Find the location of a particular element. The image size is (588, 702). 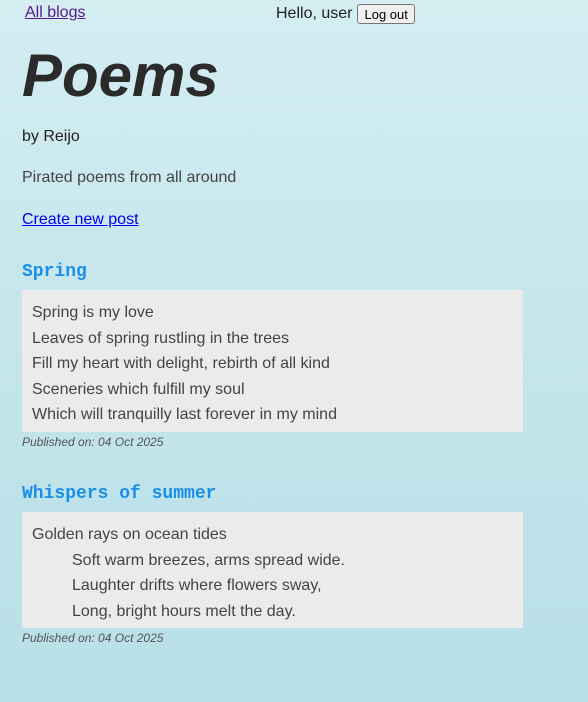

poem-line: Sceneries which fulfill my soul is located at coordinates (138, 389).